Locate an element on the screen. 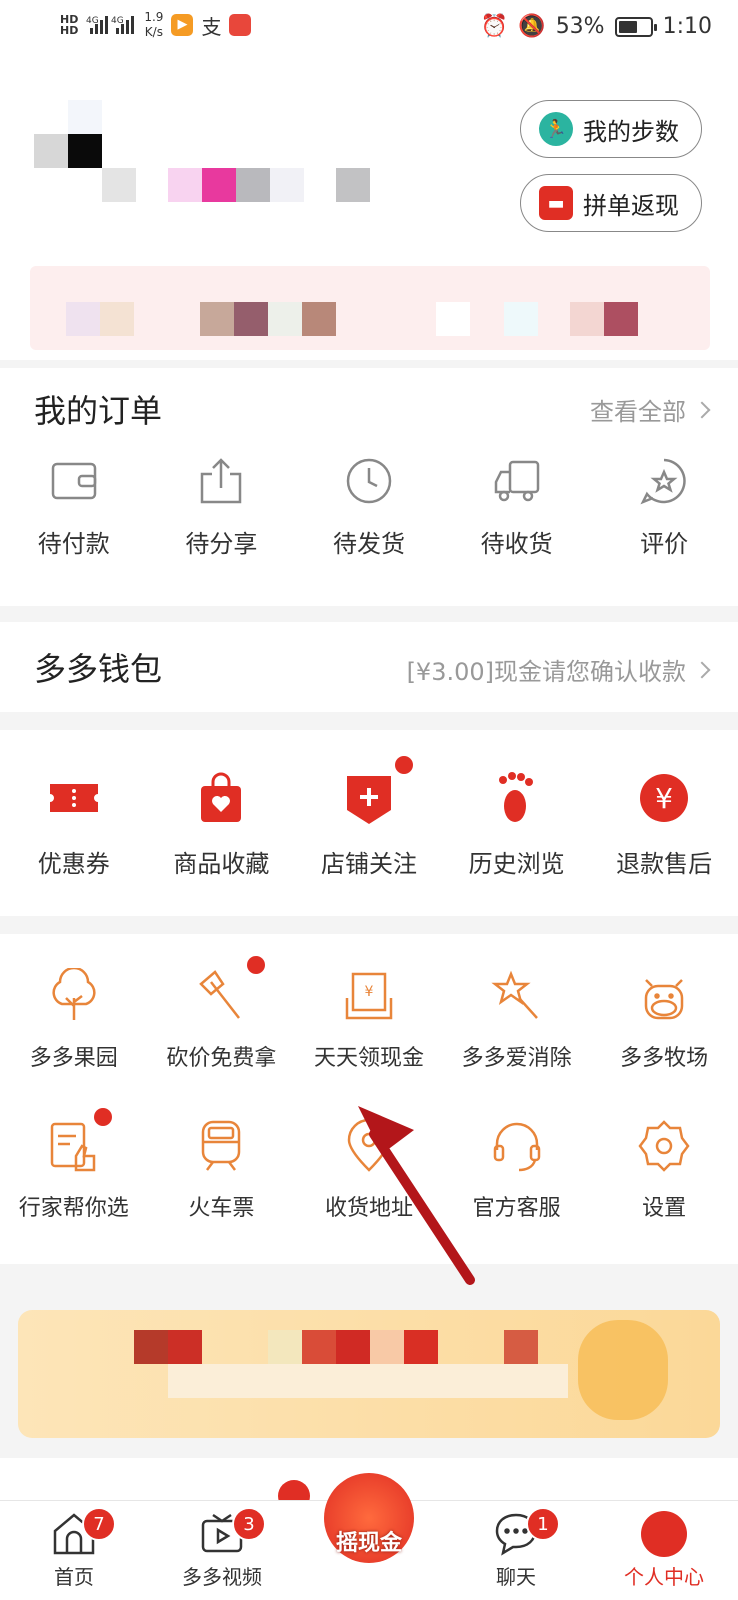  annotation-arrow is located at coordinates (416, 1195).